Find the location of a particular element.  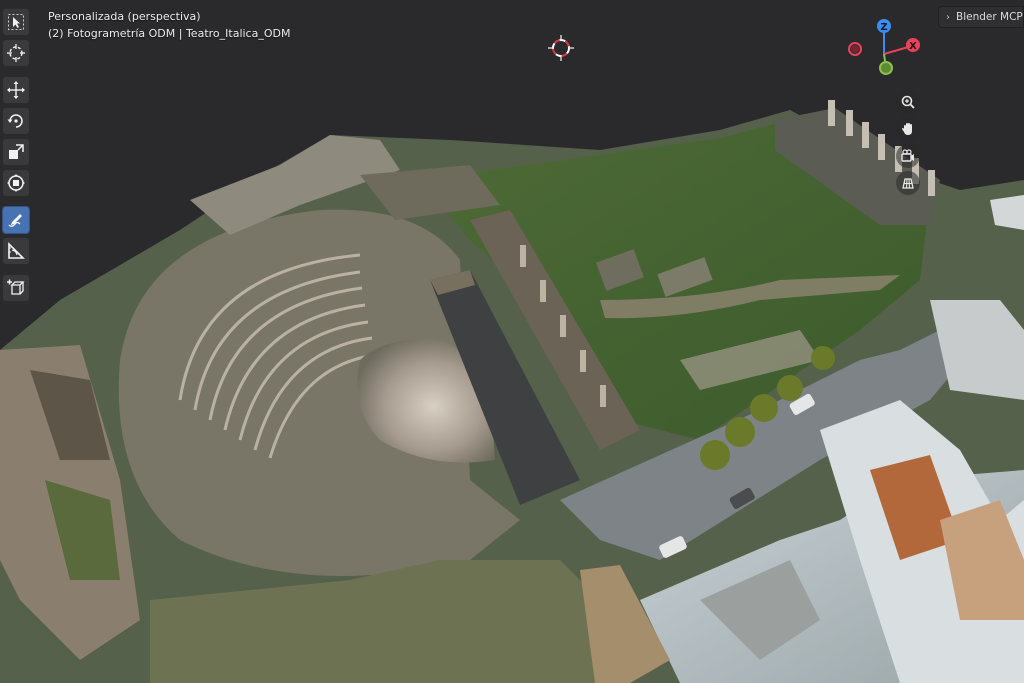

sidebar-tab-label: Blender MCP is located at coordinates (989, 17).